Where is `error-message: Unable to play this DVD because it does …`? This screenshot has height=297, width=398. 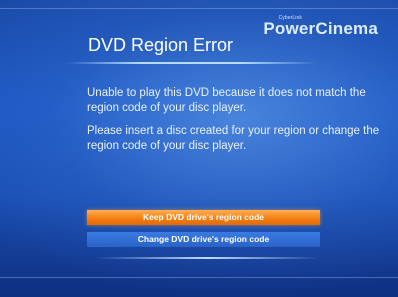 error-message: Unable to play this DVD because it does … is located at coordinates (226, 100).